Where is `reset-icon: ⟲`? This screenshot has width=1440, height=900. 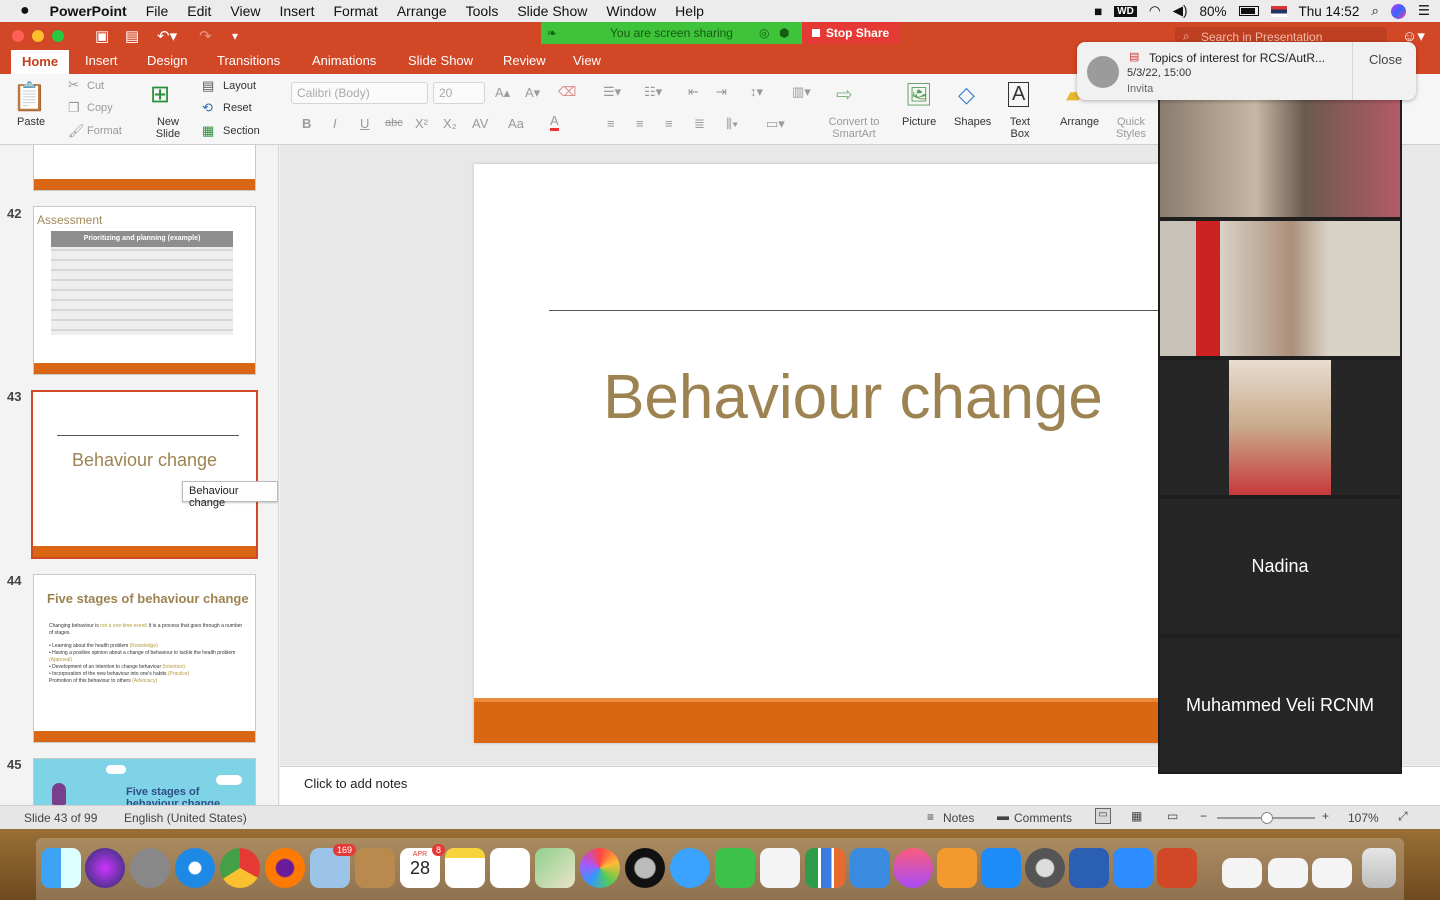
reset-icon: ⟲ is located at coordinates (207, 108).